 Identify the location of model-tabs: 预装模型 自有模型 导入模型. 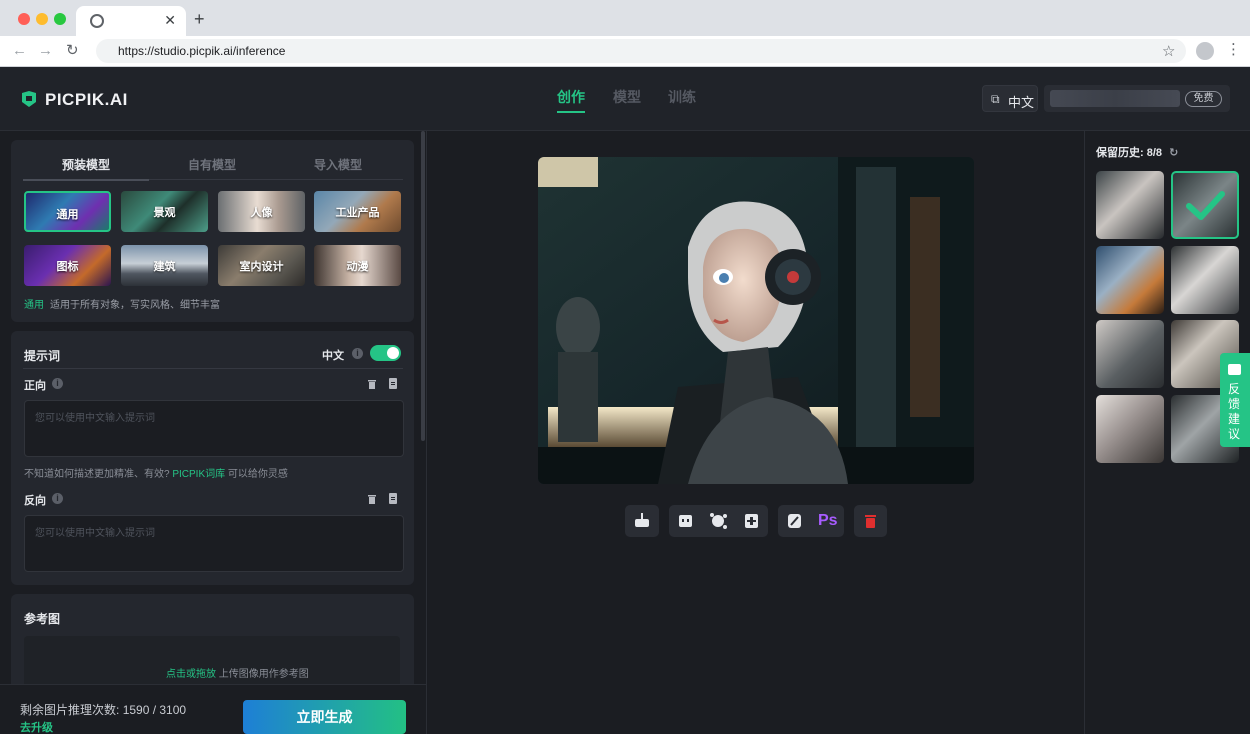
(213, 165).